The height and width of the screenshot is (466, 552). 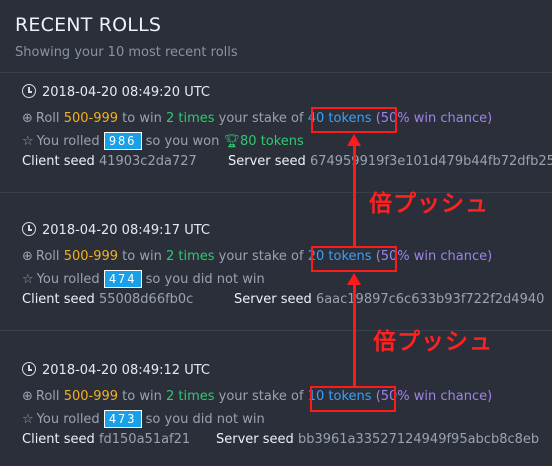 I want to click on trophy-icon: 🏆︎, so click(x=232, y=141).